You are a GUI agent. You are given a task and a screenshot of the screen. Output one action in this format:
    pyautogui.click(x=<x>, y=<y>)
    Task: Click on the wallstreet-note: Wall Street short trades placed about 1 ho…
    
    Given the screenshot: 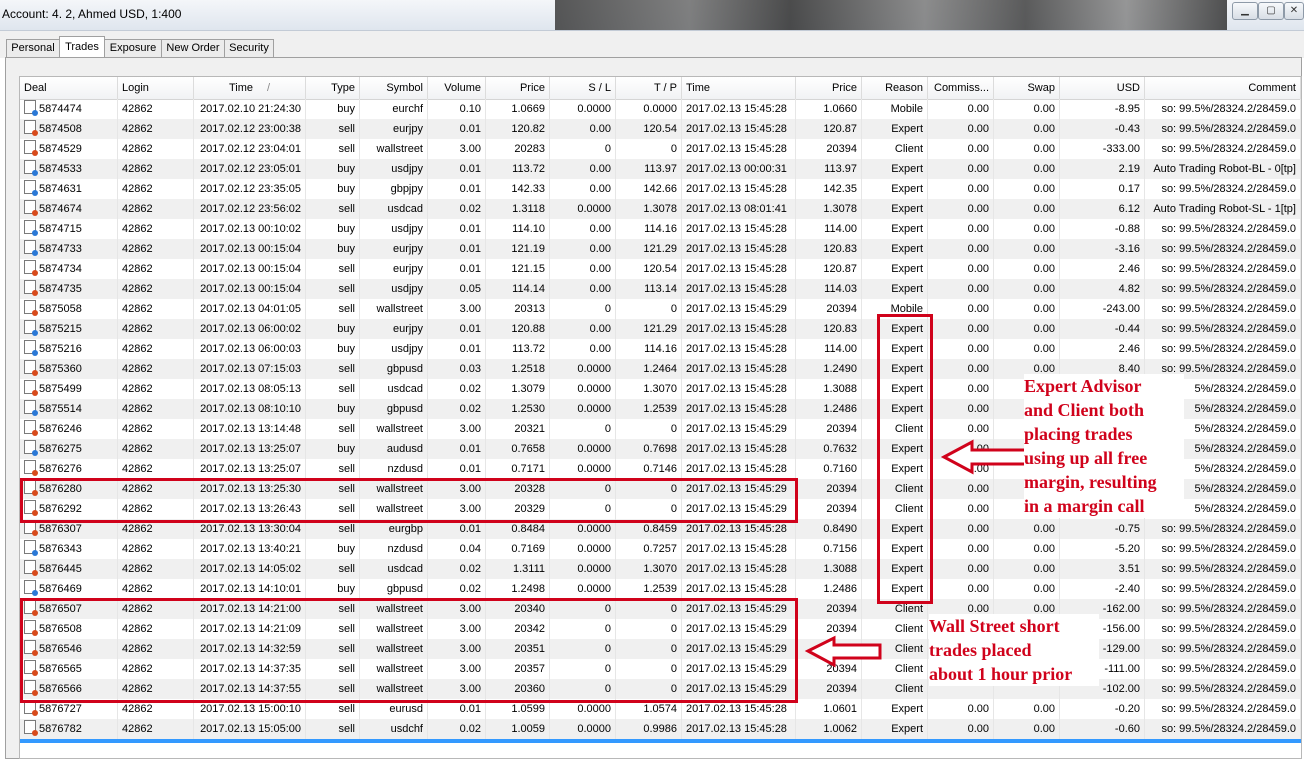 What is the action you would take?
    pyautogui.click(x=1014, y=650)
    